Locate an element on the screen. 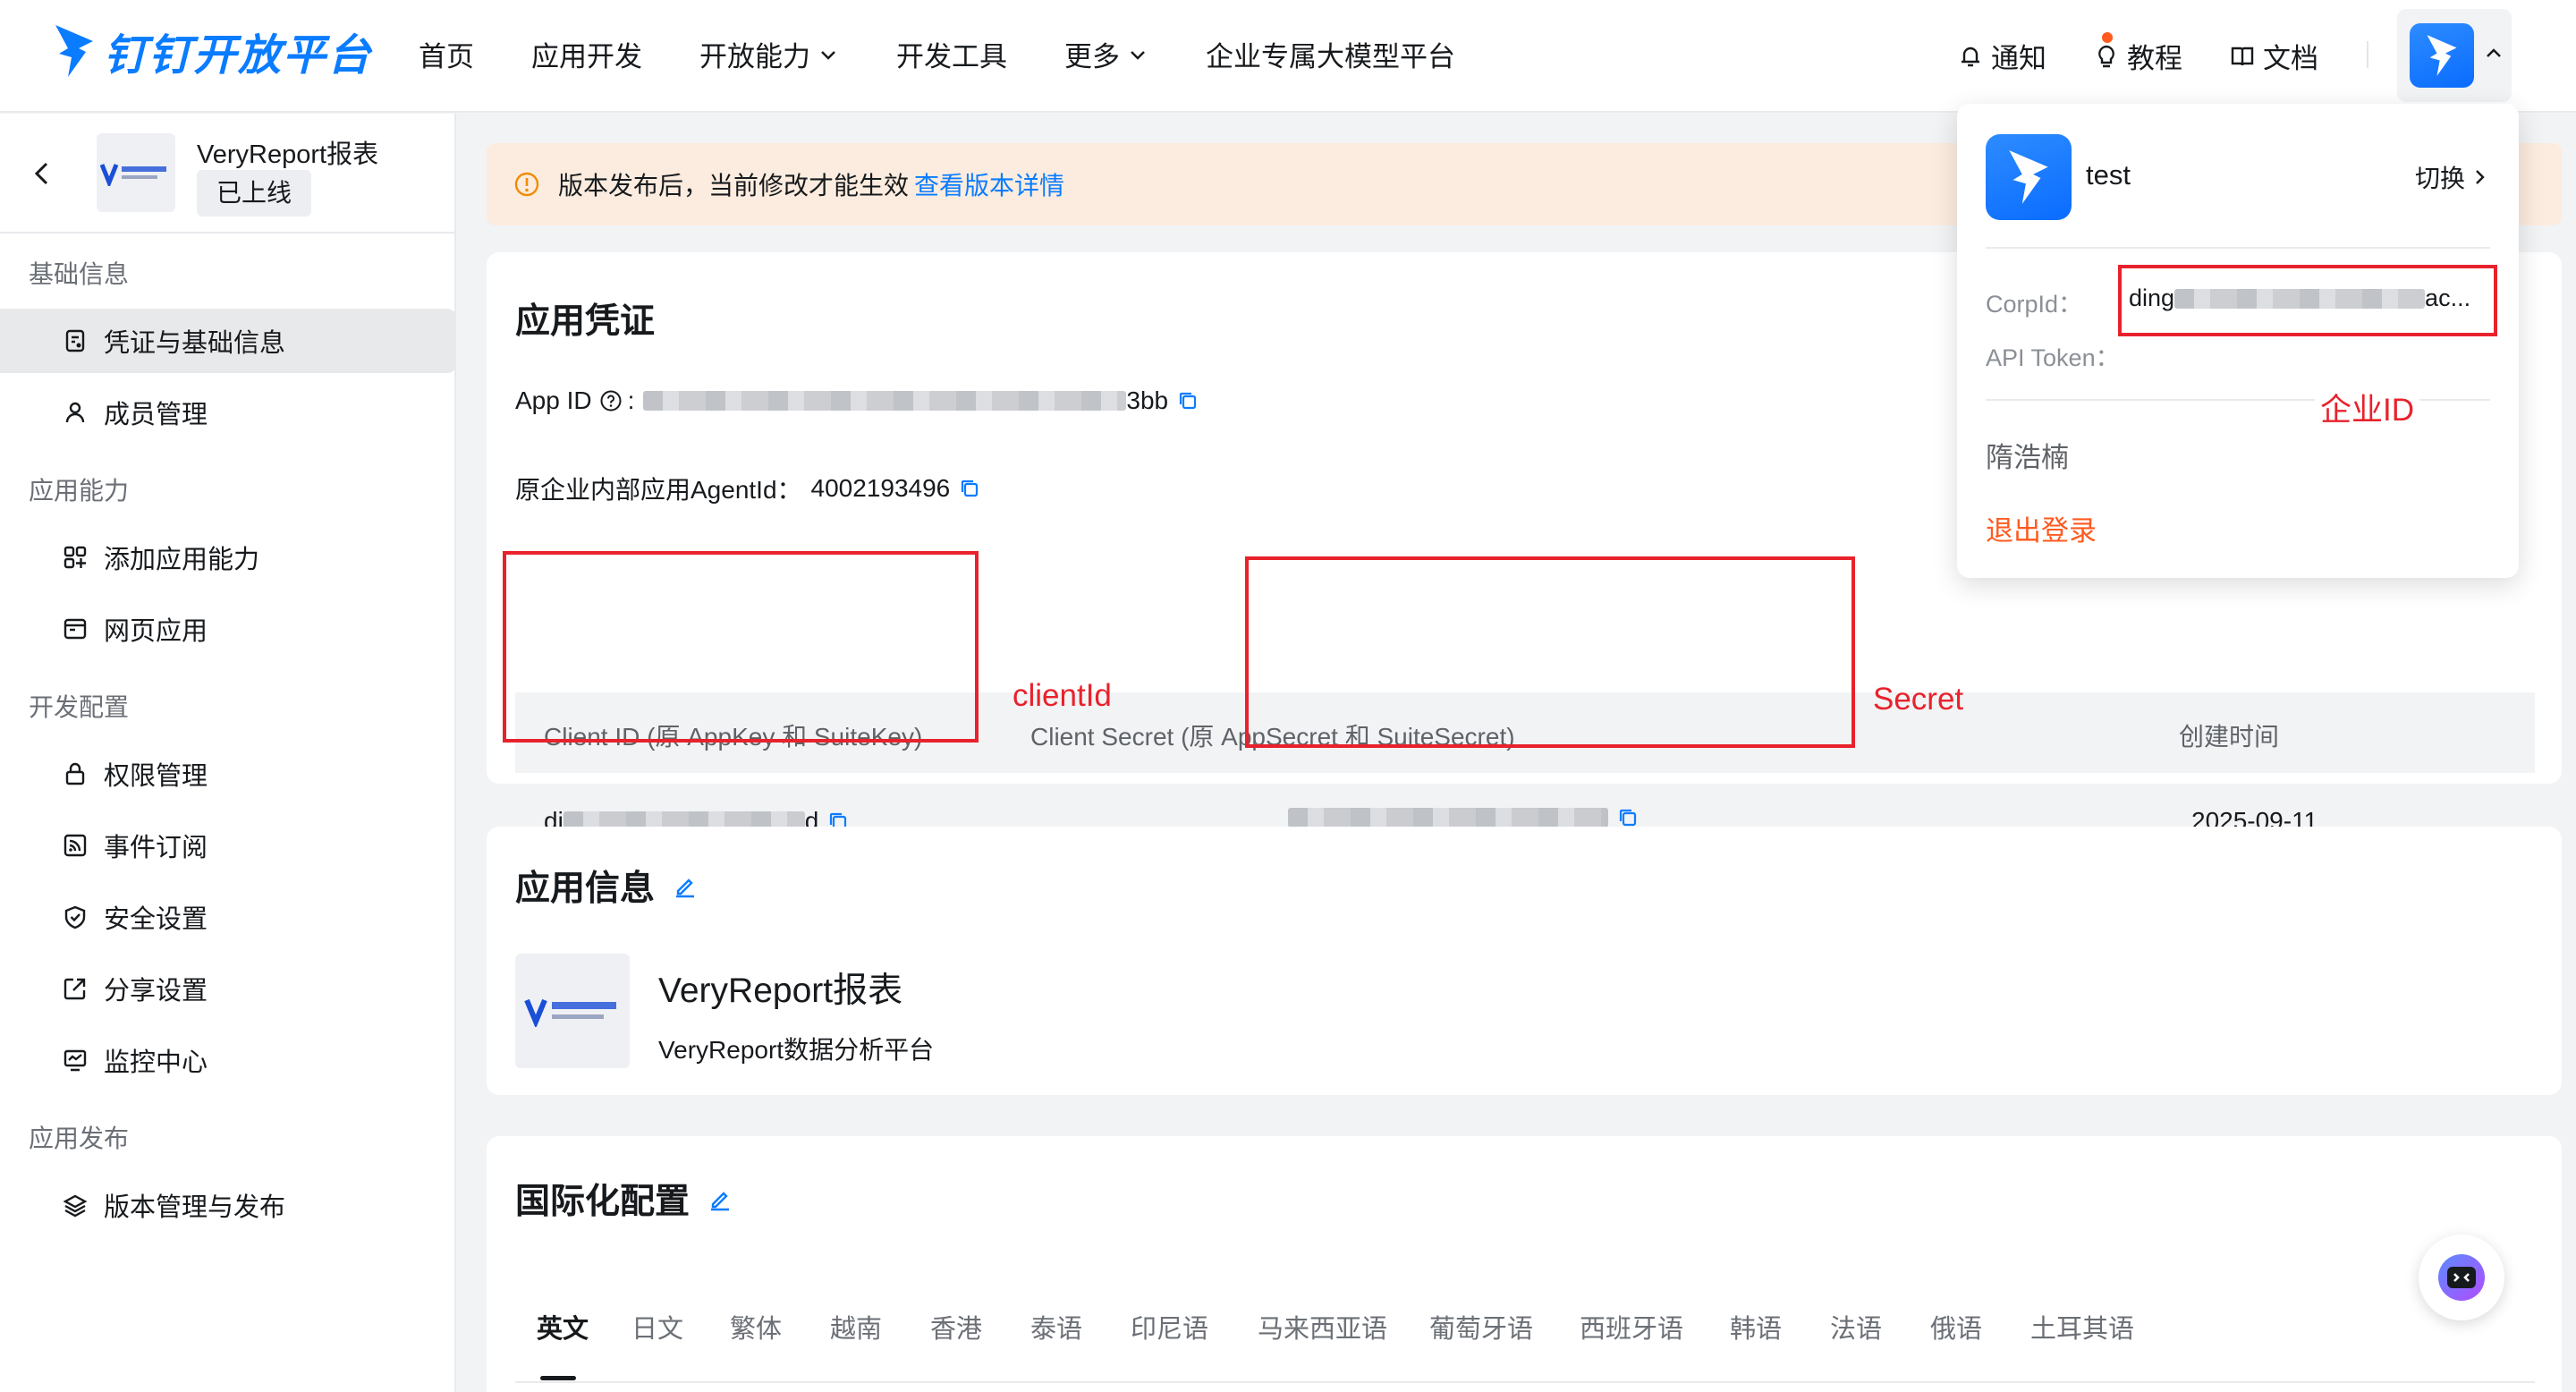  chevron-right-icon is located at coordinates (2480, 177).